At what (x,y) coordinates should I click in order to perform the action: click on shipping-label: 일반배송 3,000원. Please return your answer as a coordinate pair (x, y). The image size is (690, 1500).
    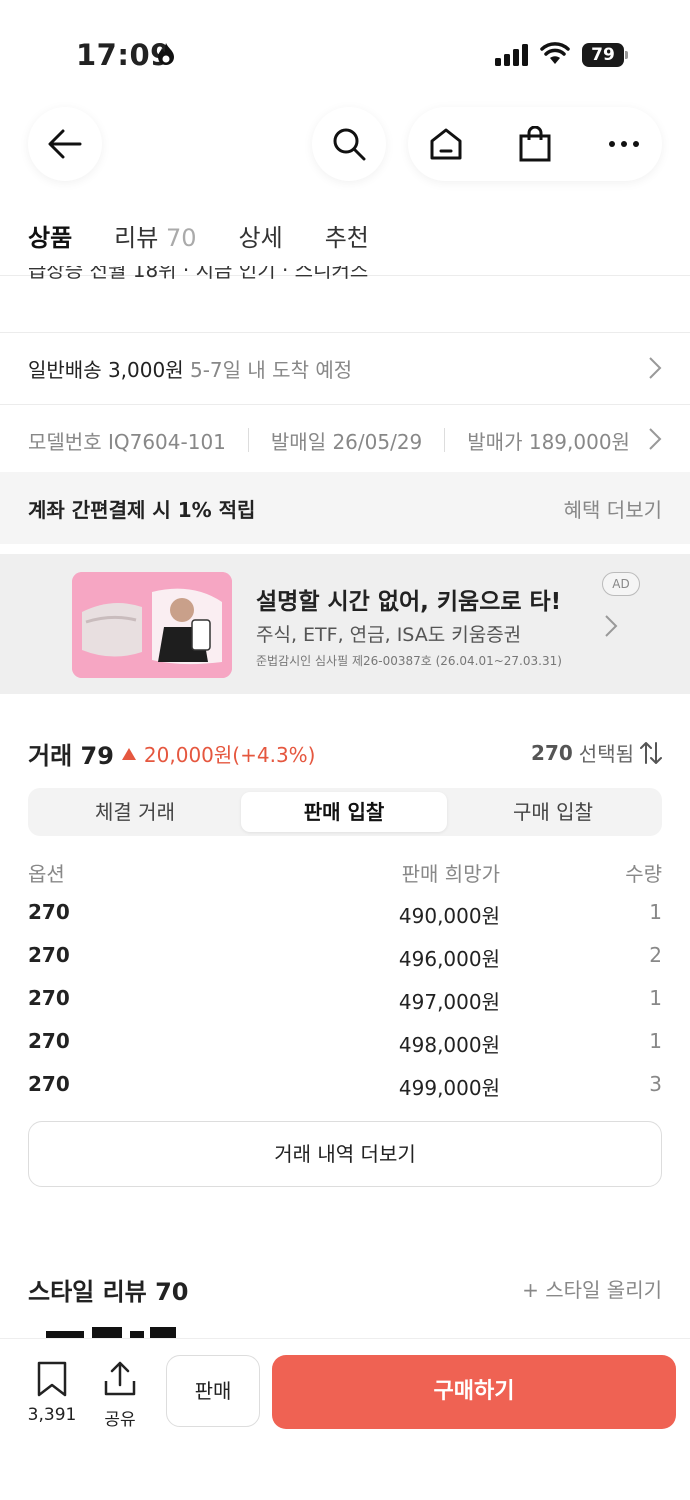
    Looking at the image, I should click on (106, 370).